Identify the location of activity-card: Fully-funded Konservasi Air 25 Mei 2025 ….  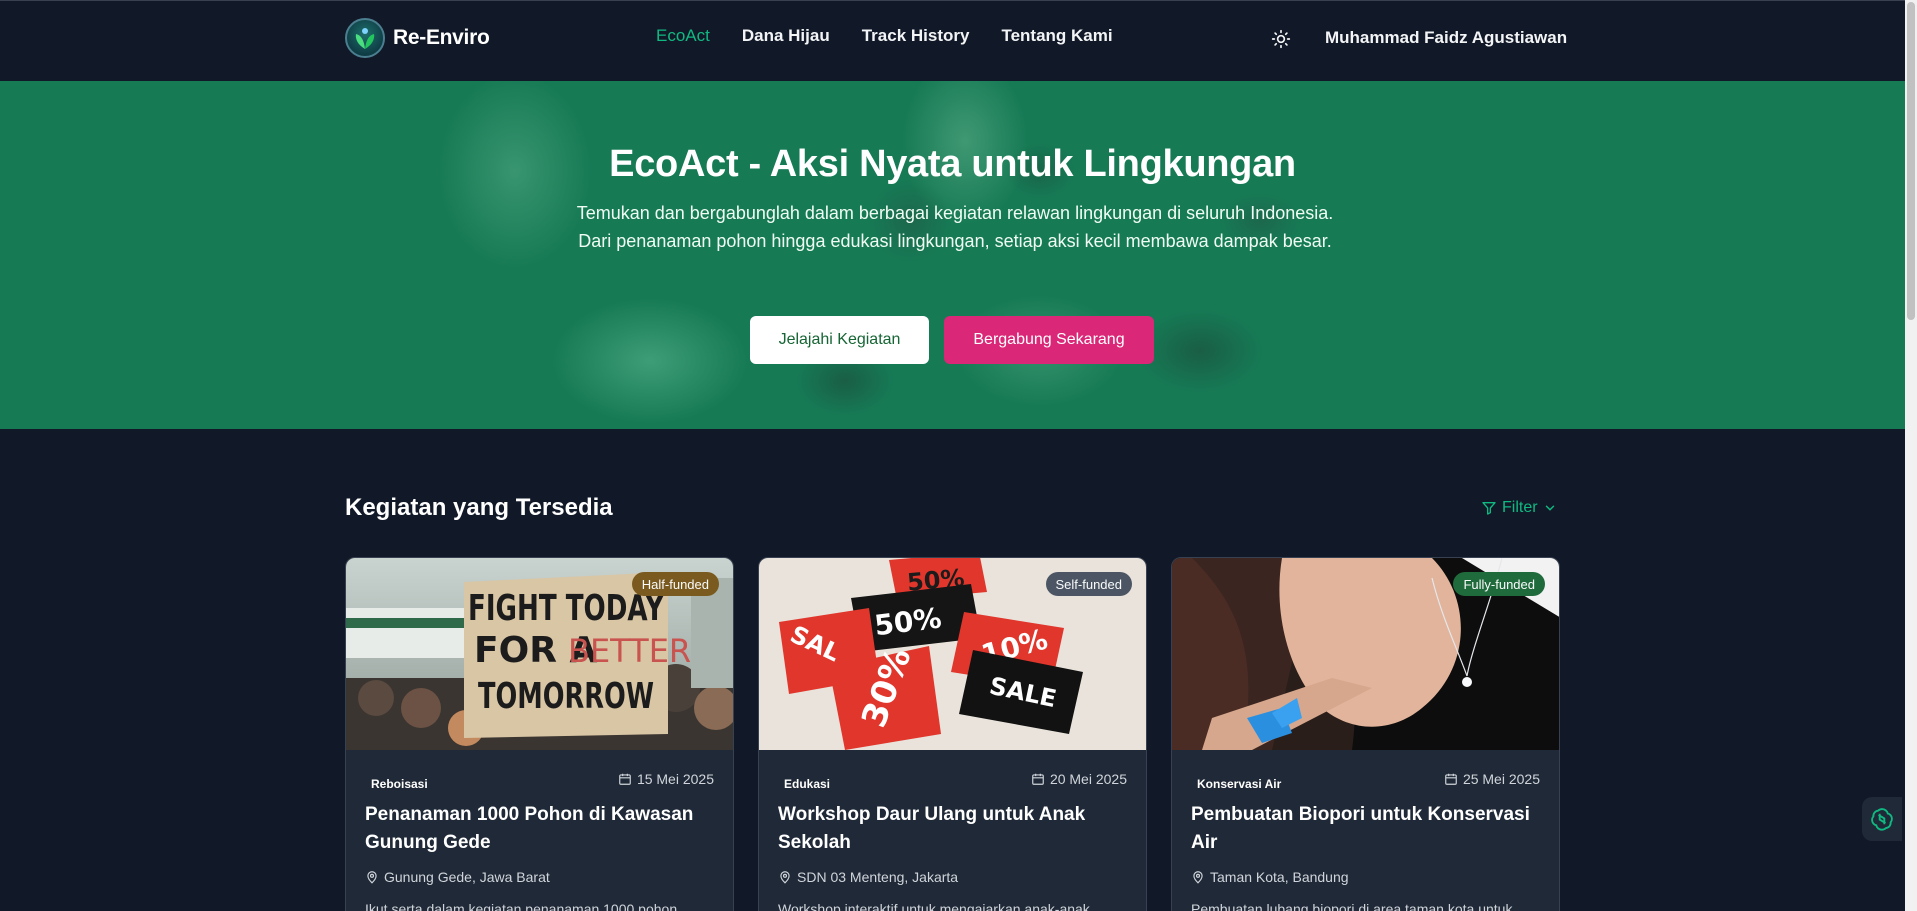
(1365, 734).